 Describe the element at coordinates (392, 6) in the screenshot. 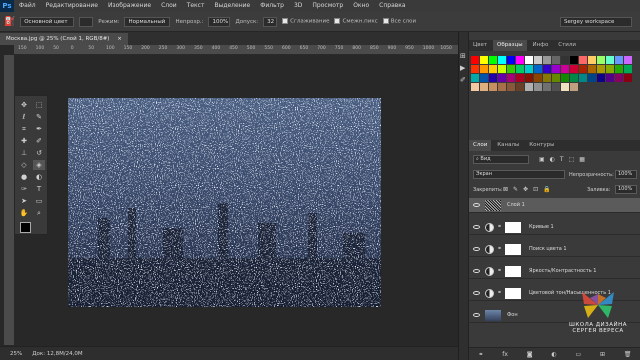

I see `menu-help: Справка` at that location.